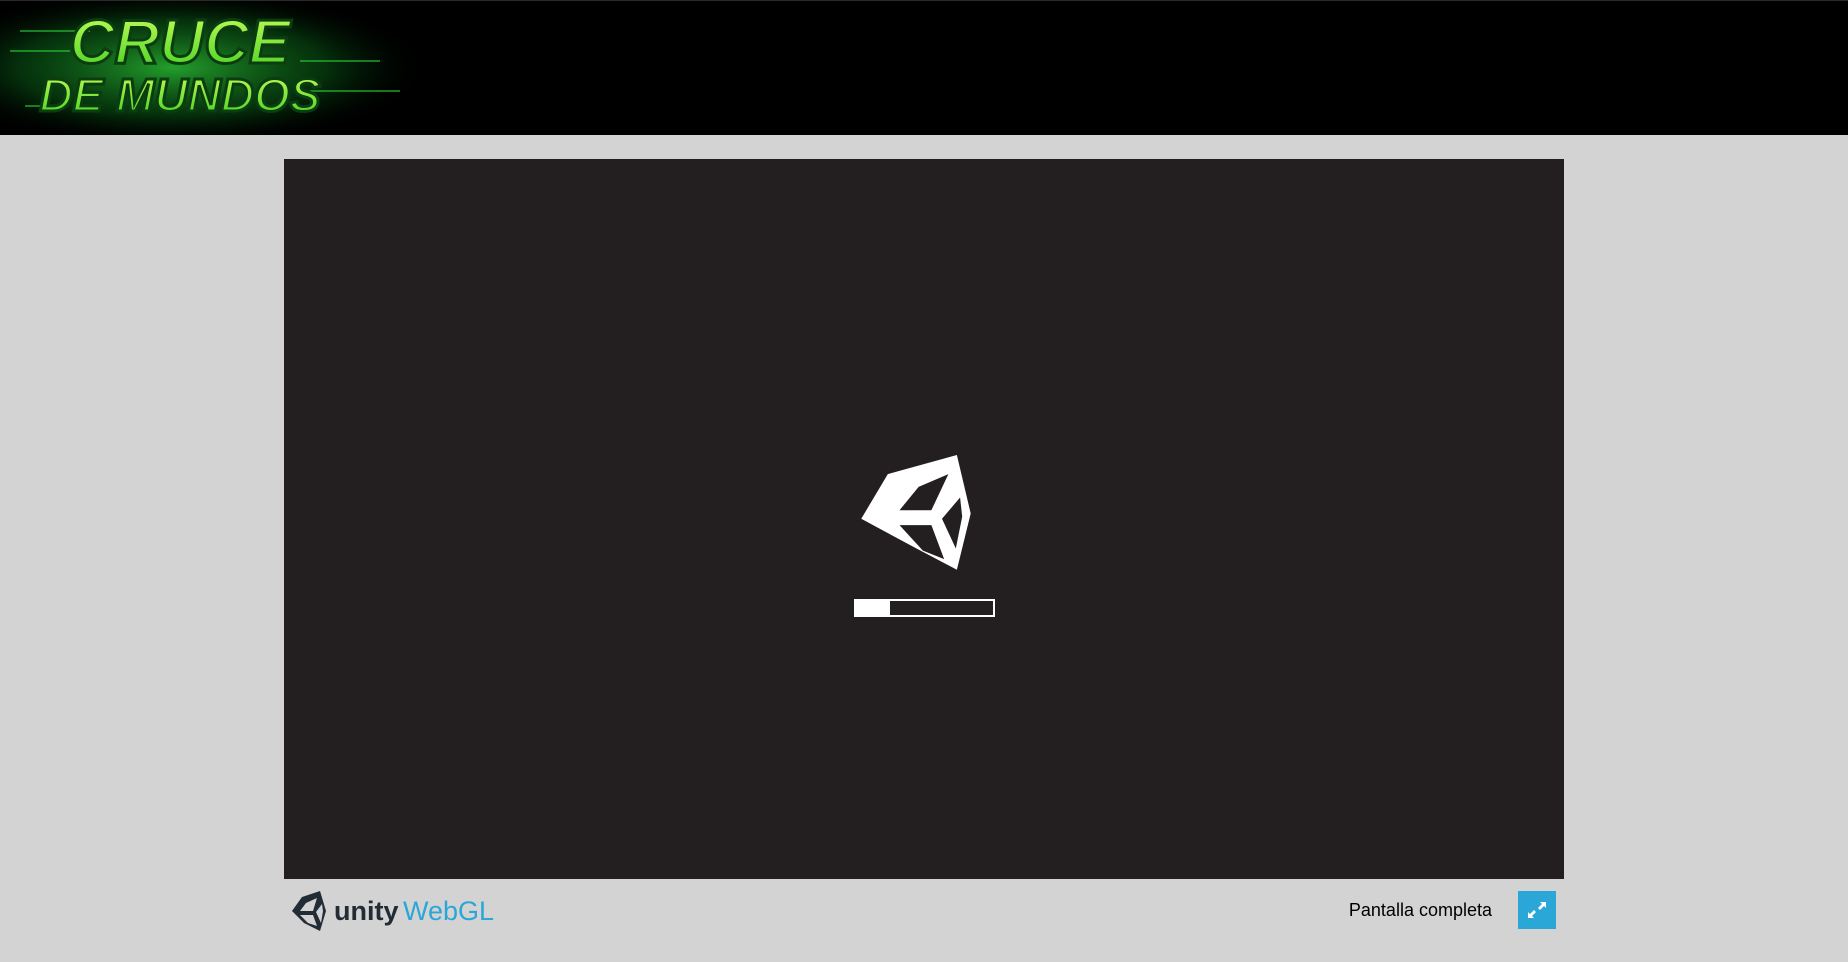 Image resolution: width=1848 pixels, height=962 pixels. Describe the element at coordinates (916, 512) in the screenshot. I see `unity-logo-icon` at that location.